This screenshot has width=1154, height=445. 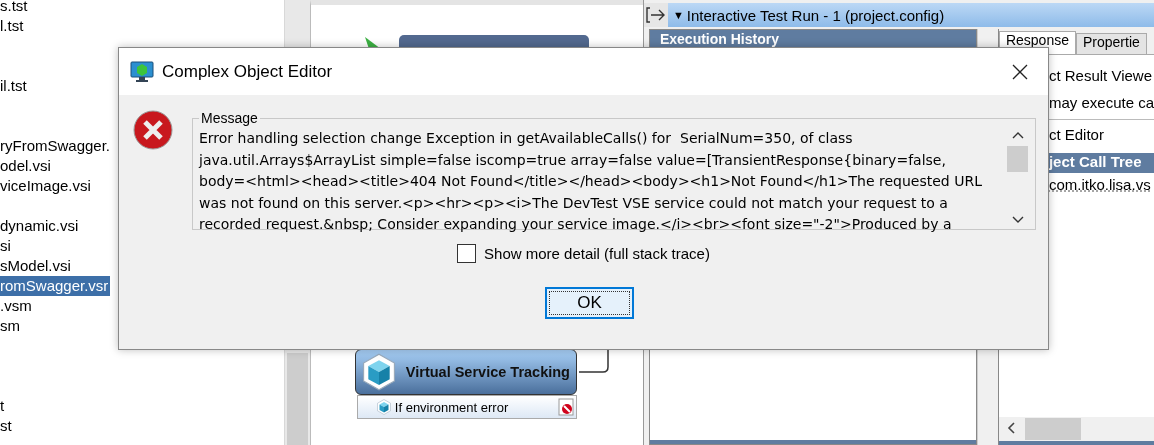 I want to click on detail-checkbox: Show more detail (full stack trace), so click(x=583, y=253).